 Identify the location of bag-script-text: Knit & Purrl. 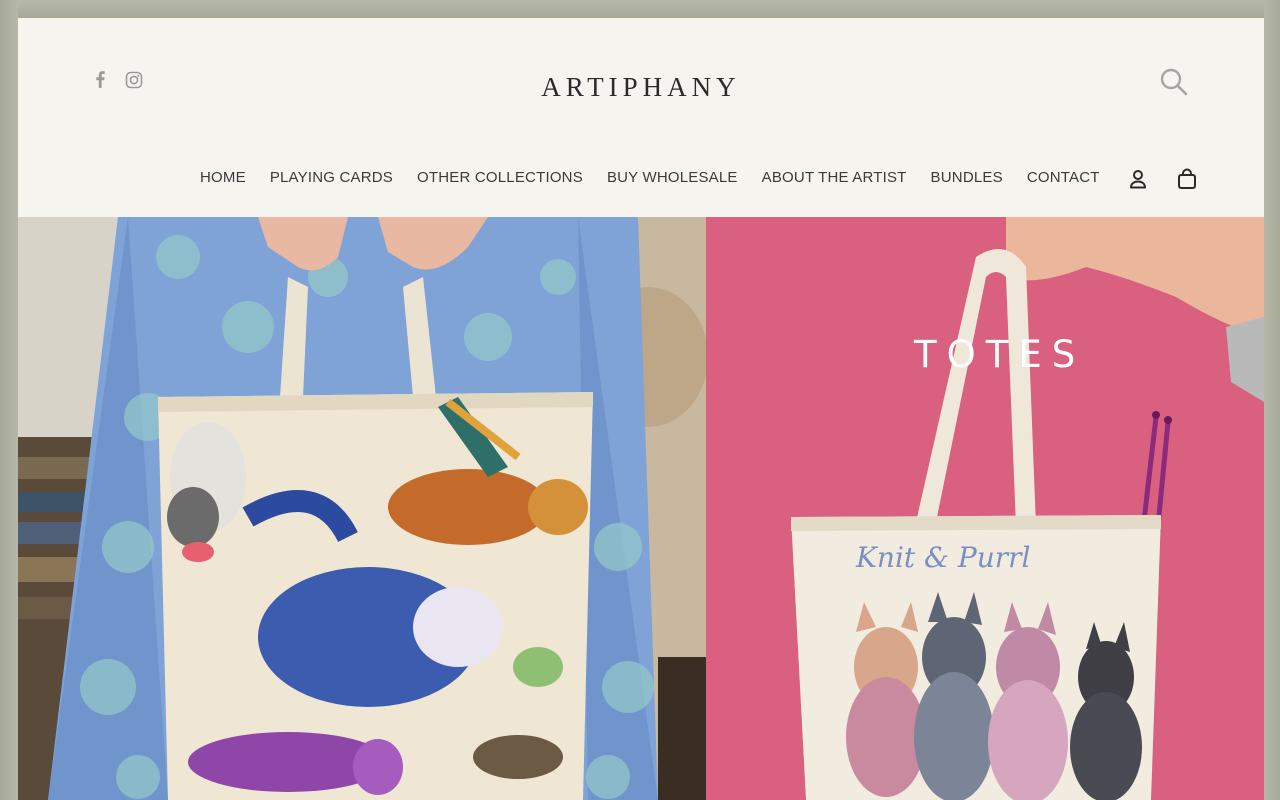
(942, 557).